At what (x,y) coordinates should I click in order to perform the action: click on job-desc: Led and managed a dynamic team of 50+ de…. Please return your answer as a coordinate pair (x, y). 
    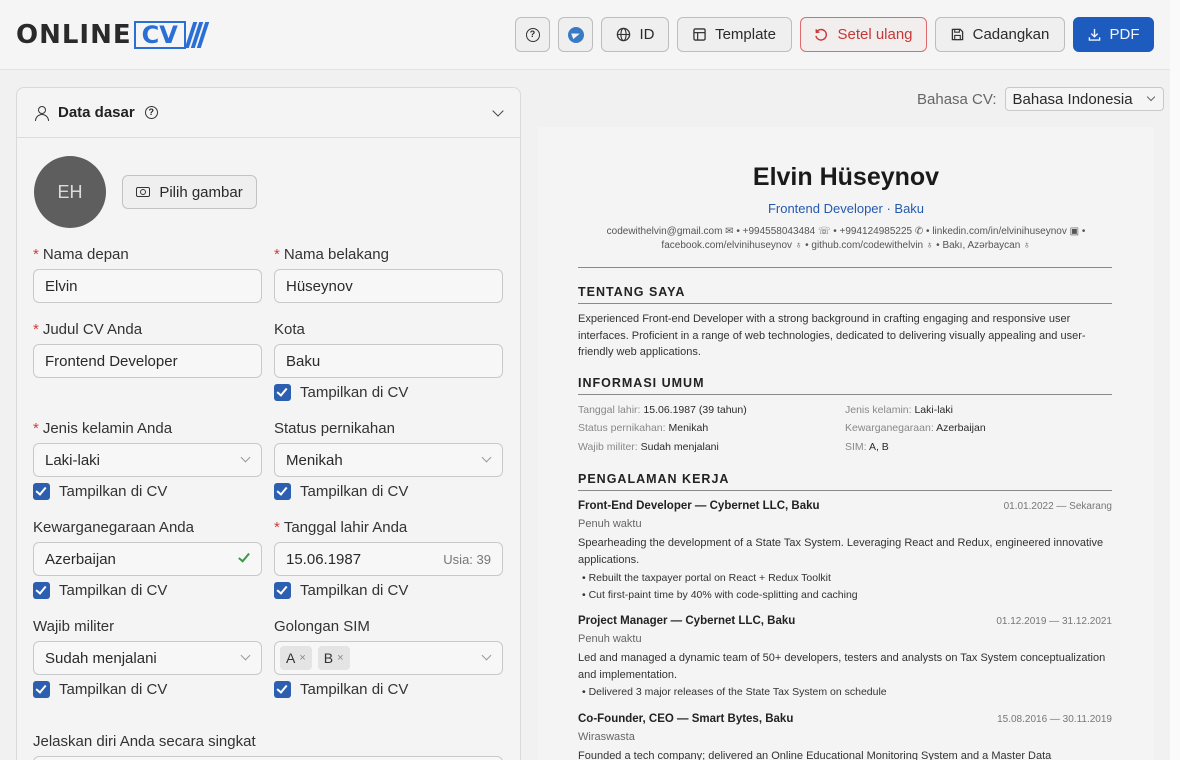
    Looking at the image, I should click on (842, 666).